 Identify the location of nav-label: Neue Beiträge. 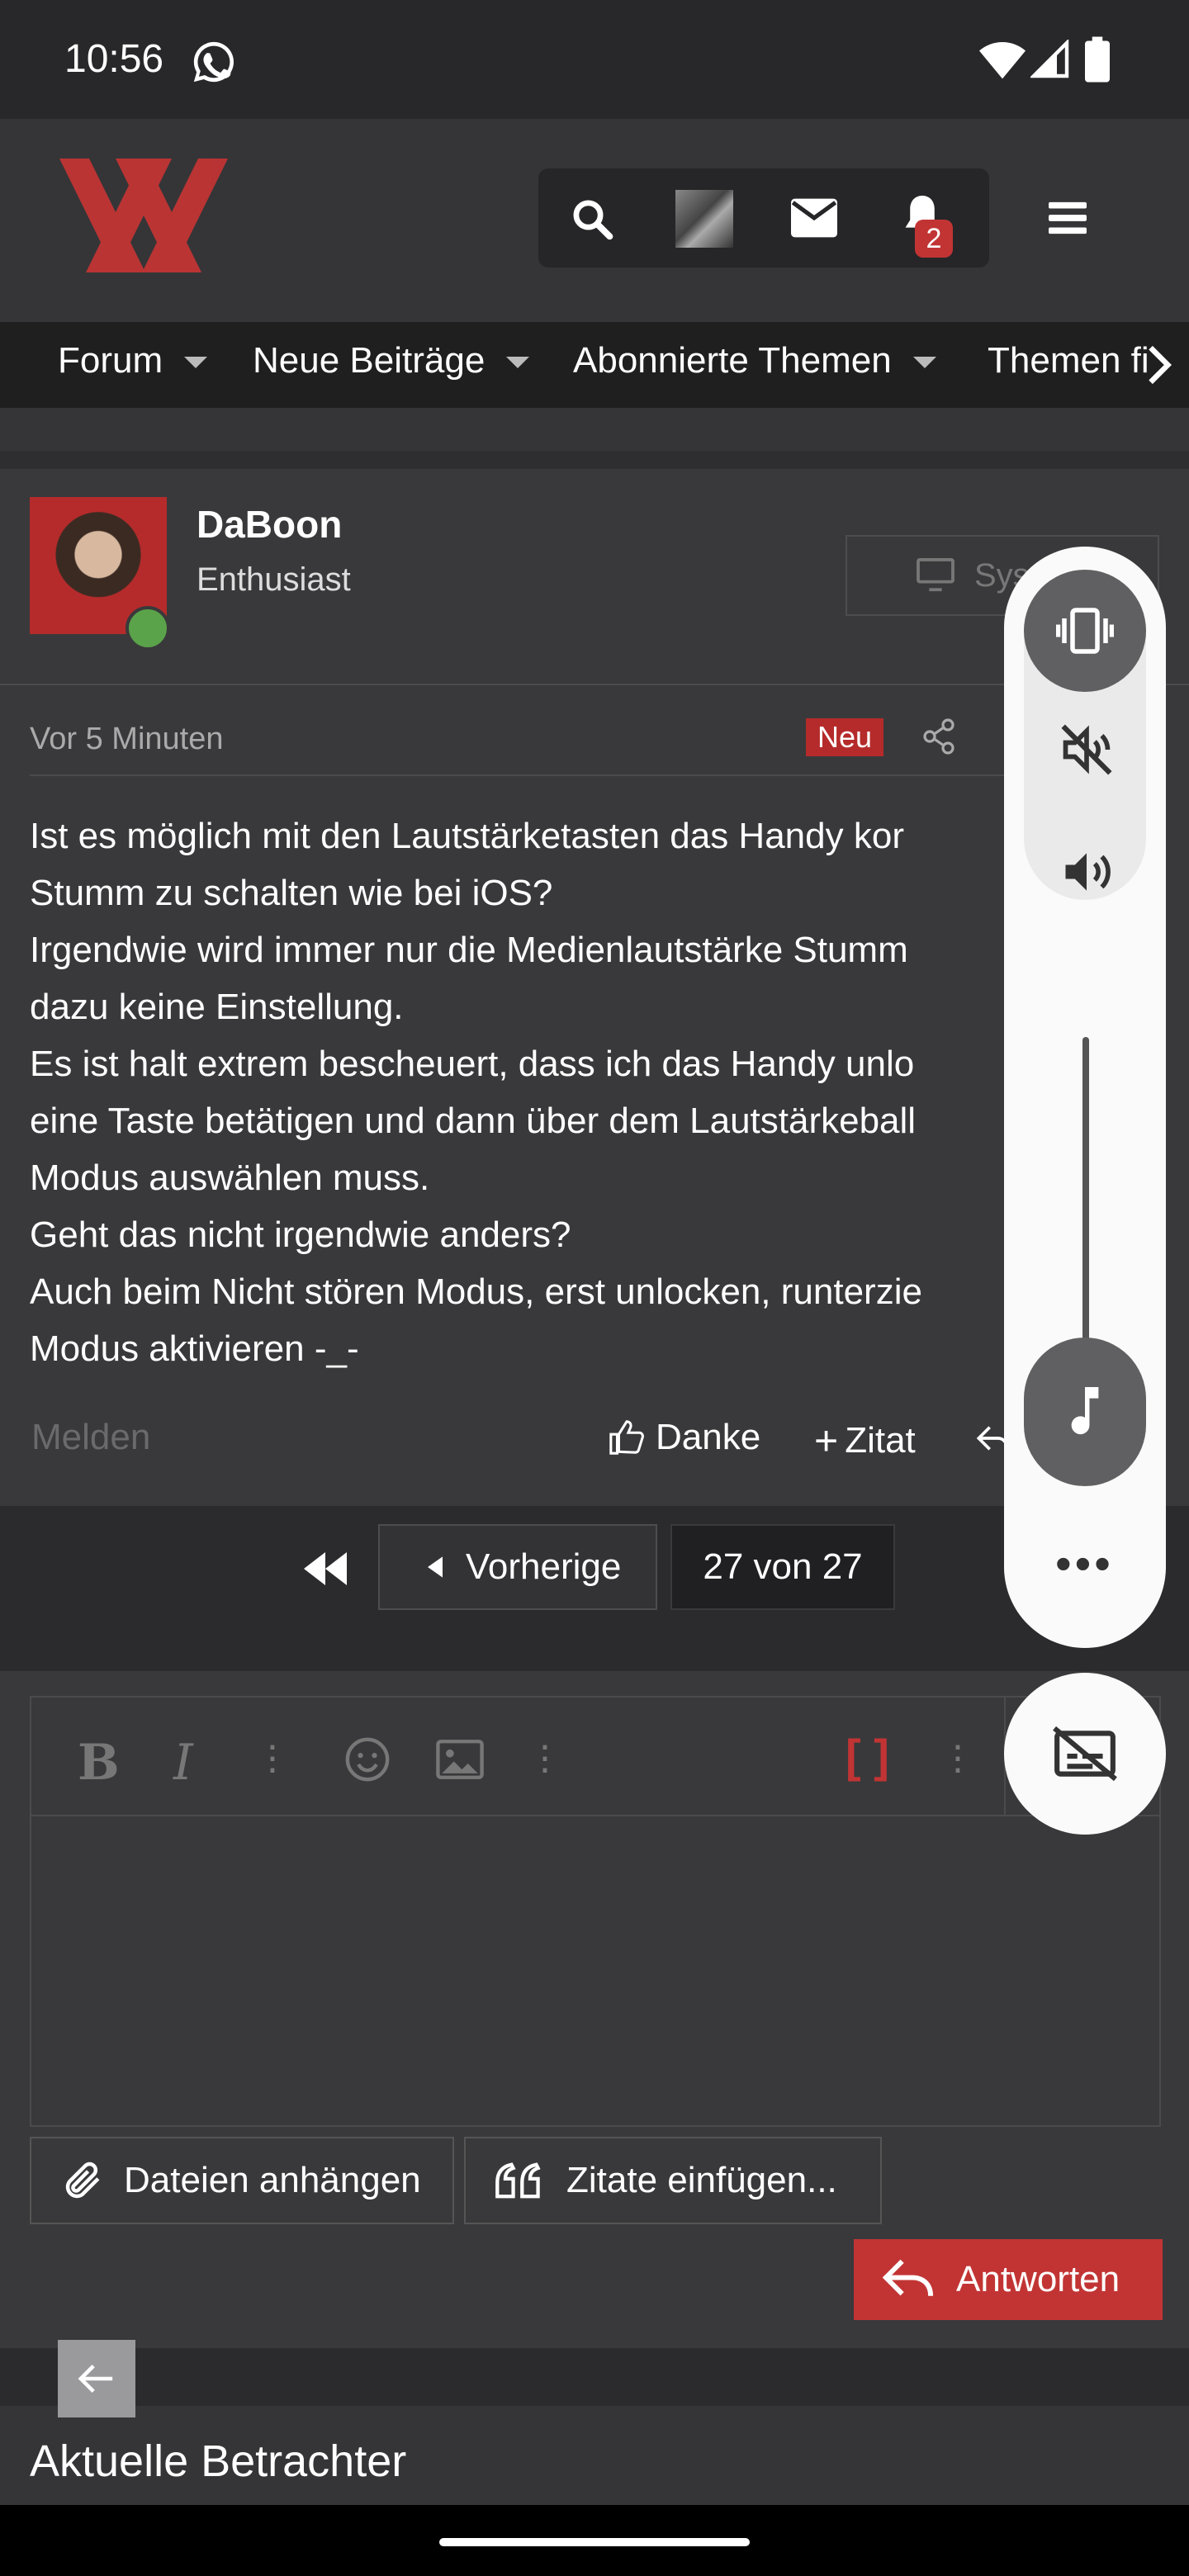
(369, 360).